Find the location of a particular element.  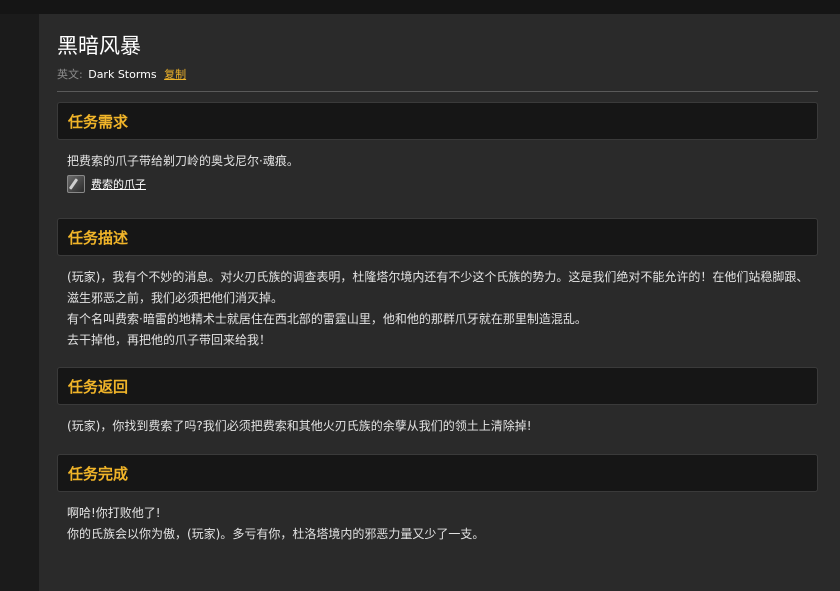

description-paragraph-3: 去干掉他，再把他的爪子带回来给我！ is located at coordinates (169, 340).